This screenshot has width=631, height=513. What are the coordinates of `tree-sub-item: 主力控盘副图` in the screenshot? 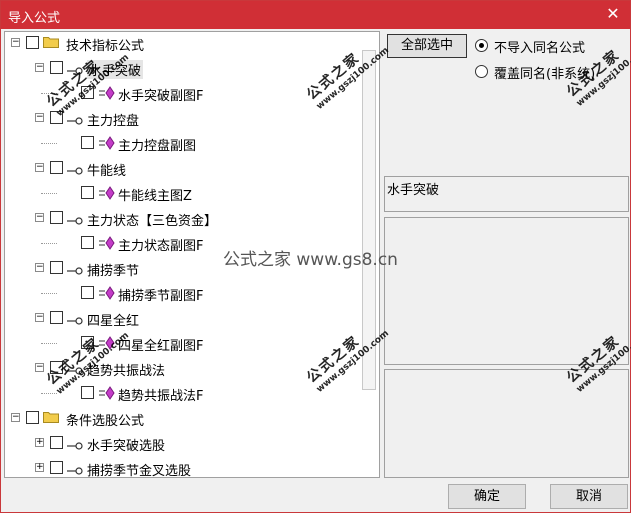 It's located at (182, 143).